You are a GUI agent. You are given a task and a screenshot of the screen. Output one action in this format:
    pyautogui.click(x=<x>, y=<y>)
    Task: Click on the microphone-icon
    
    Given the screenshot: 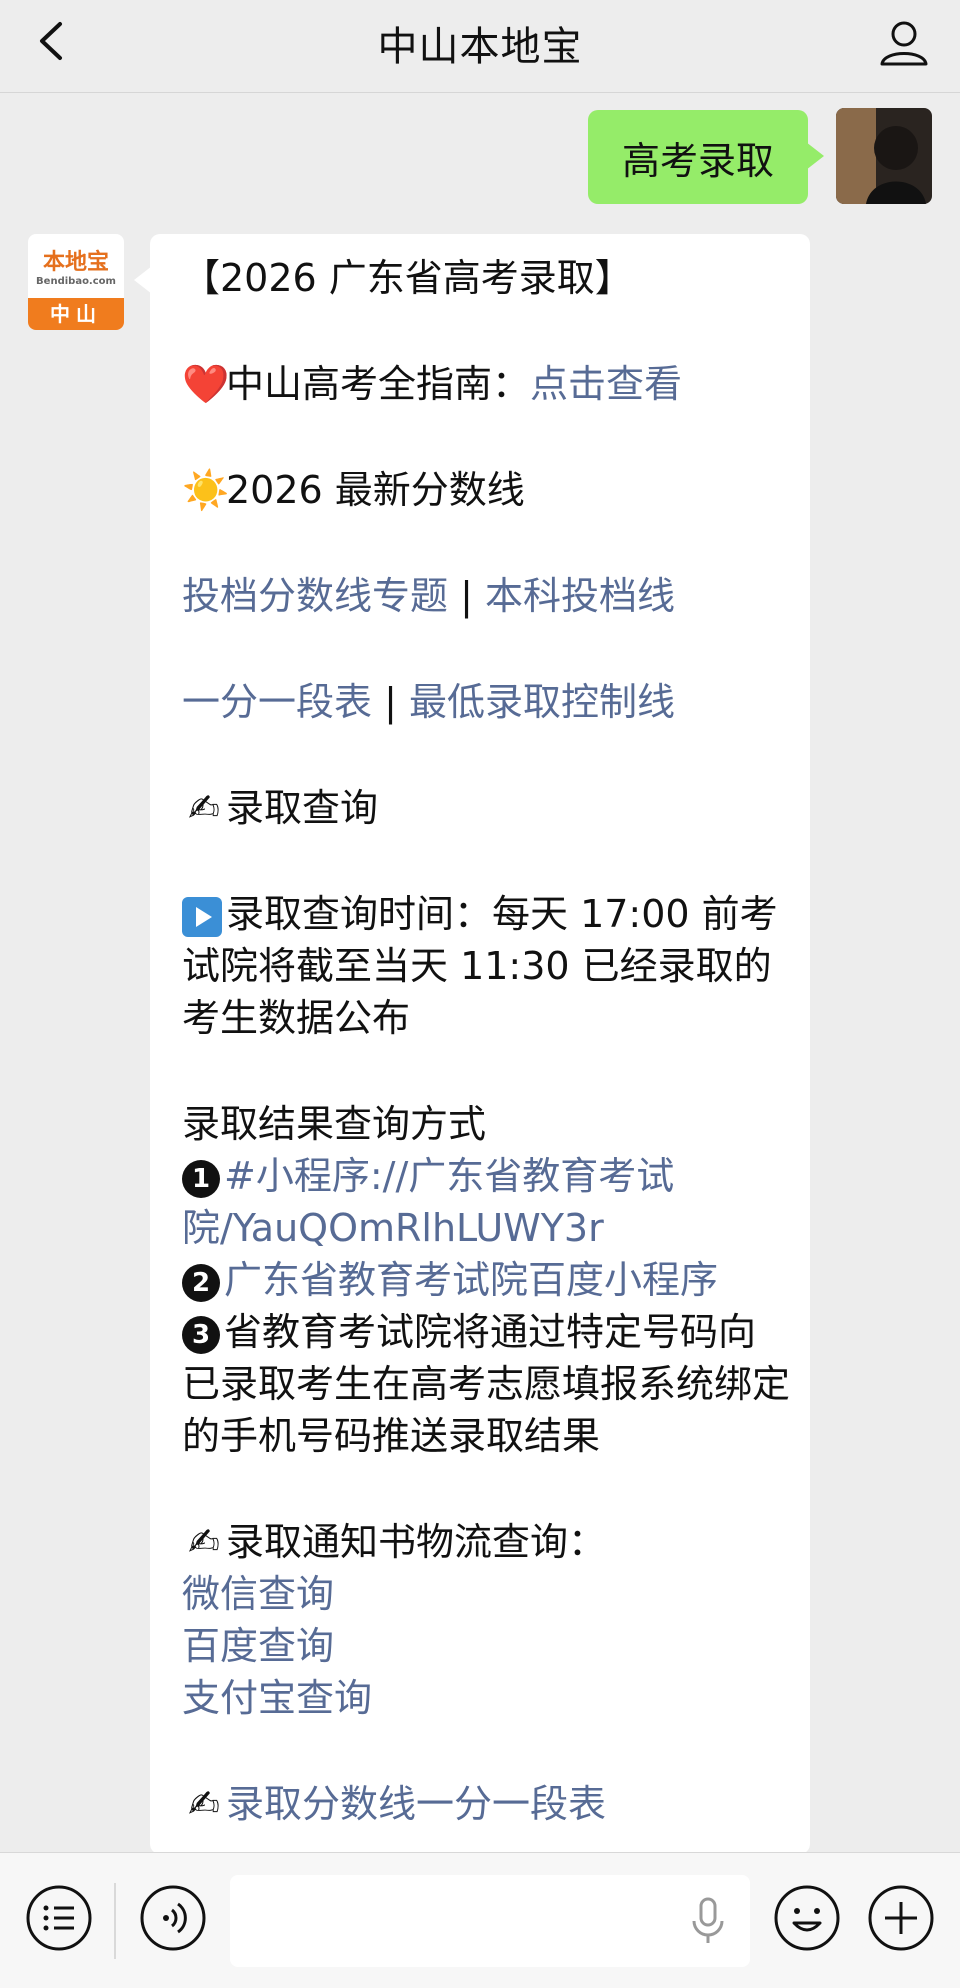 What is the action you would take?
    pyautogui.click(x=708, y=1921)
    